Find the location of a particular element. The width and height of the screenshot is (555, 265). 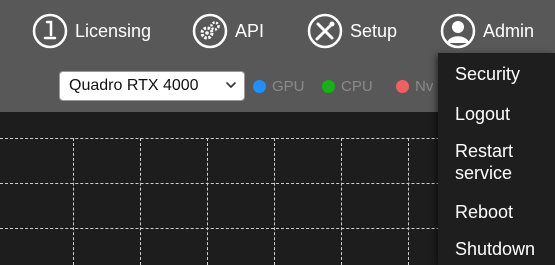

legend-gpu-swatch is located at coordinates (259, 86).